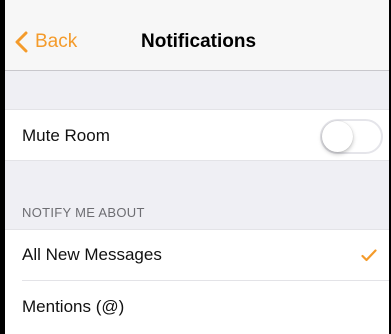  What do you see at coordinates (92, 254) in the screenshot?
I see `option-label: All New Messages` at bounding box center [92, 254].